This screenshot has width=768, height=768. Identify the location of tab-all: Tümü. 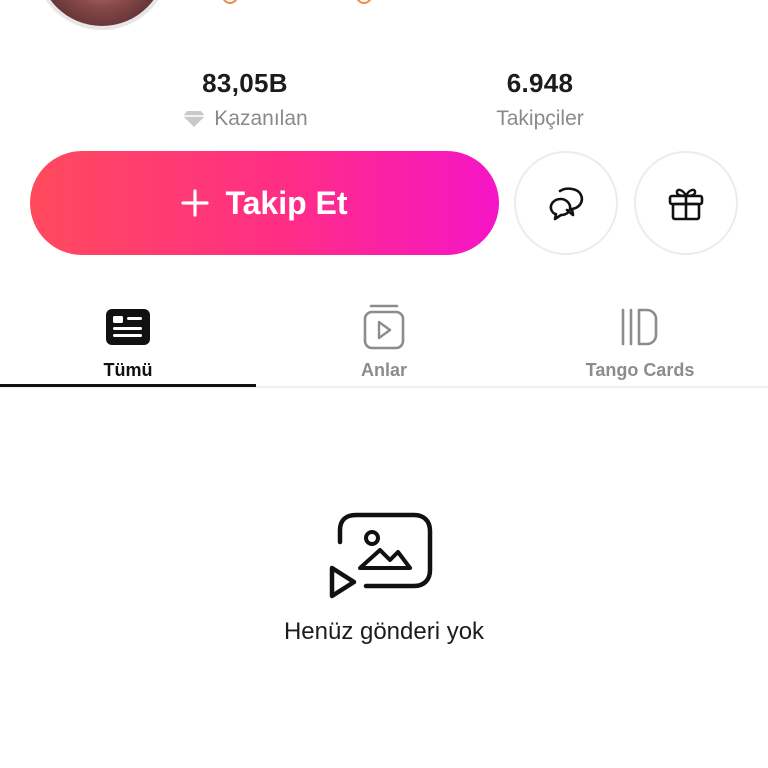
(128, 339).